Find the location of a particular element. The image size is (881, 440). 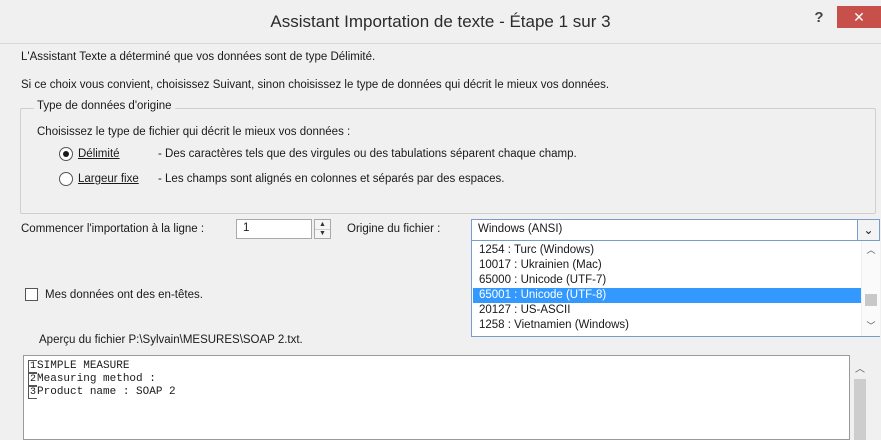

file-origin-label: Origine du fichier : is located at coordinates (394, 229).